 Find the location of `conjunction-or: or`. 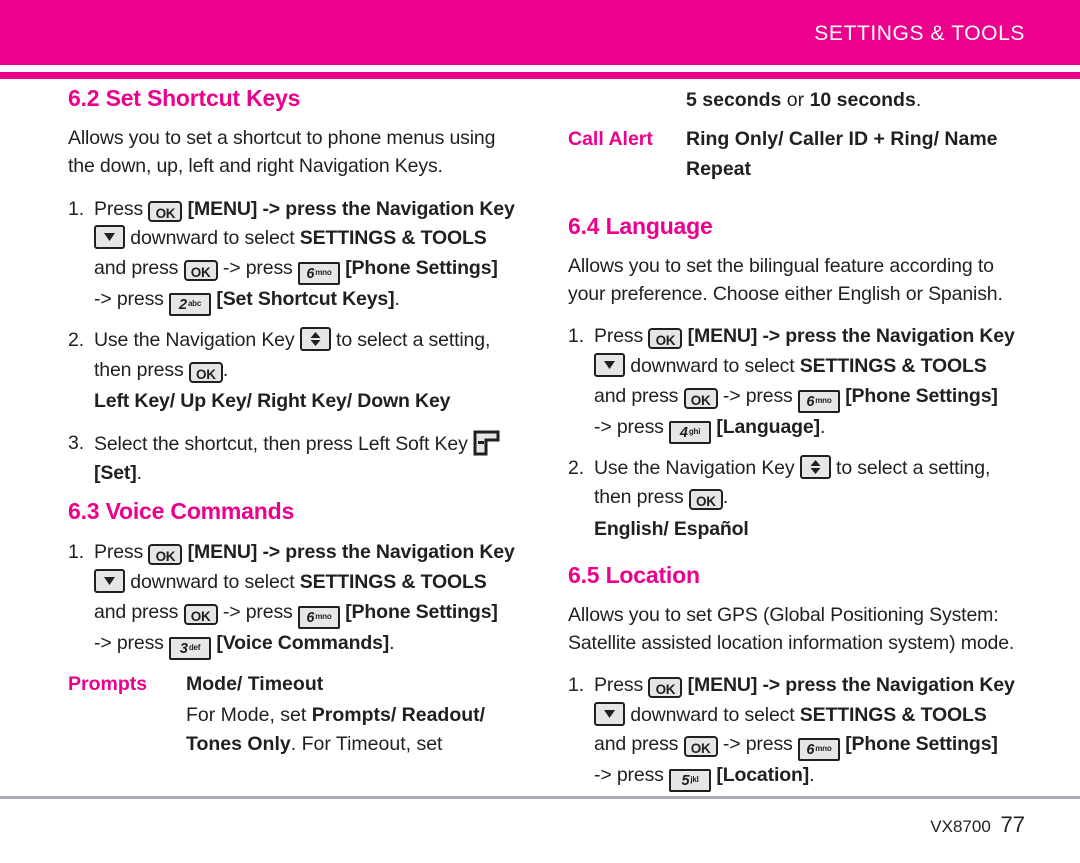

conjunction-or: or is located at coordinates (795, 100).